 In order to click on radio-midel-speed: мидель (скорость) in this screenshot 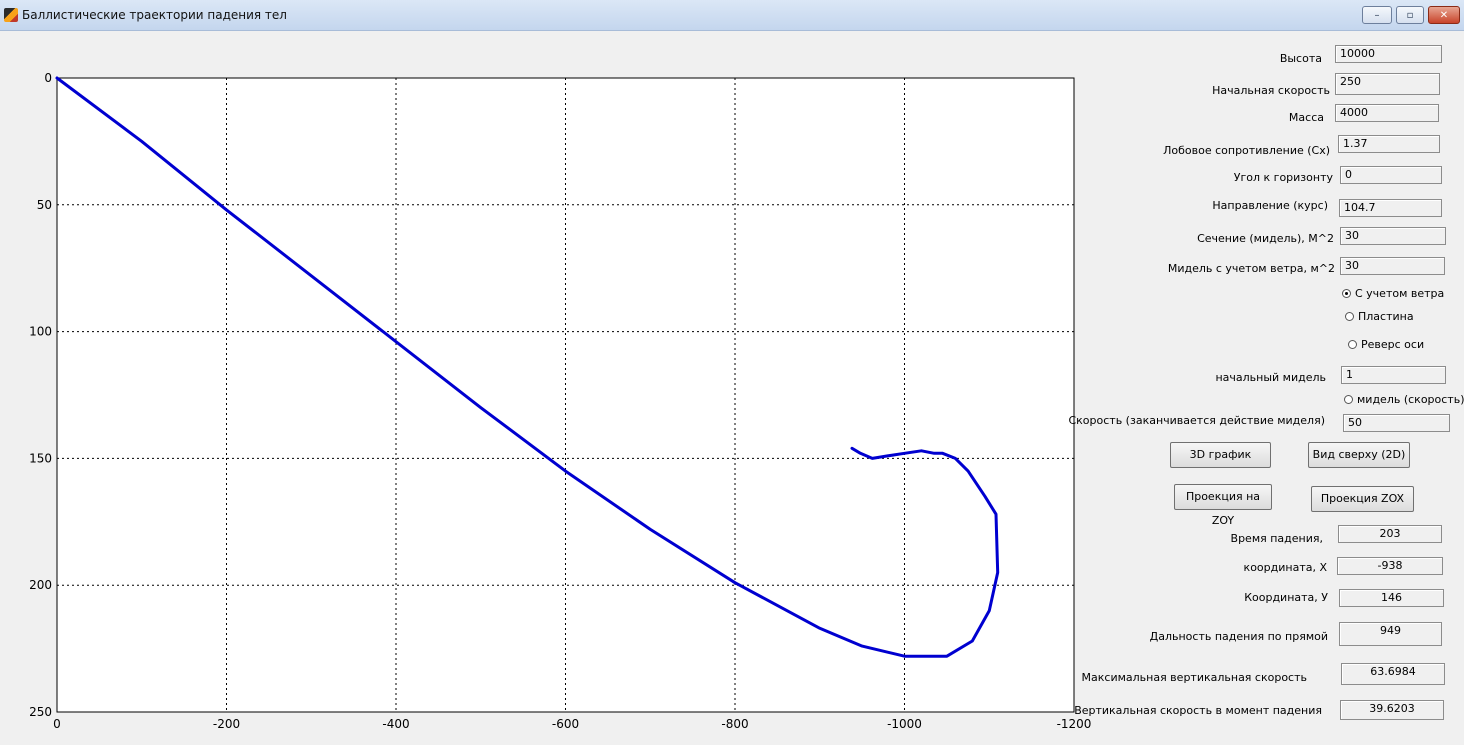, I will do `click(1404, 399)`.